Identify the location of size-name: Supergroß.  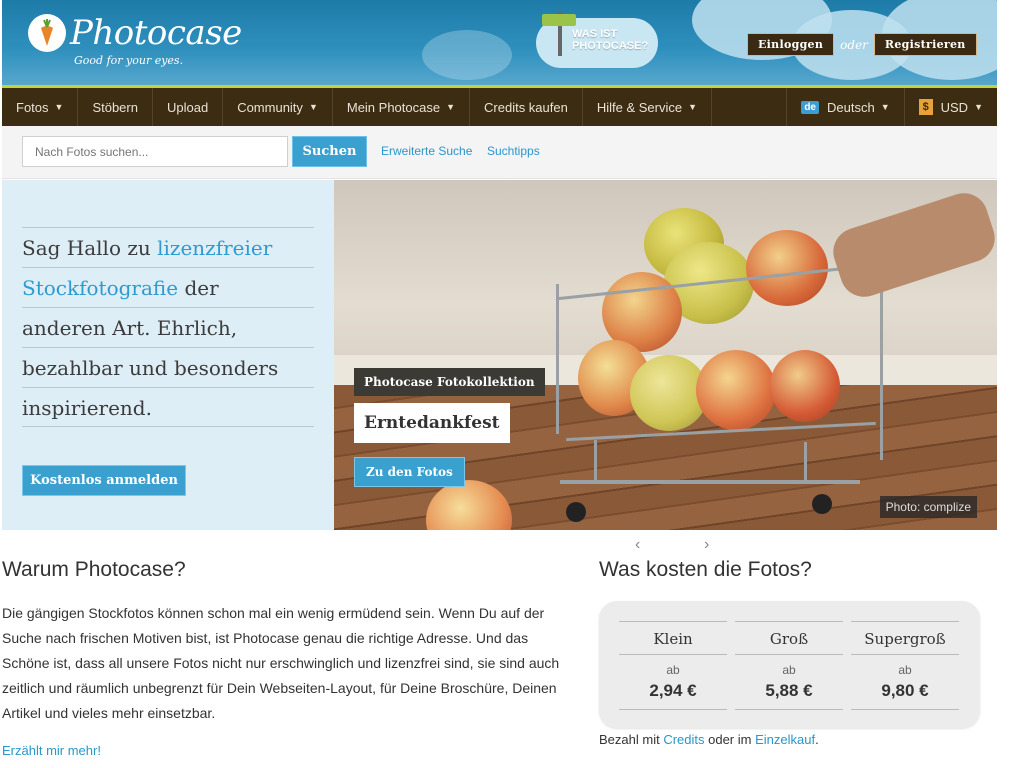
(905, 638).